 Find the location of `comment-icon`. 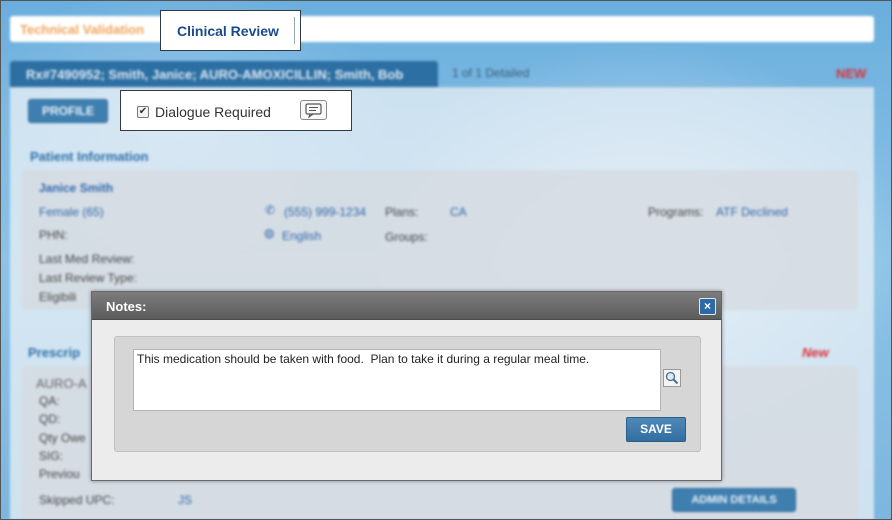

comment-icon is located at coordinates (313, 110).